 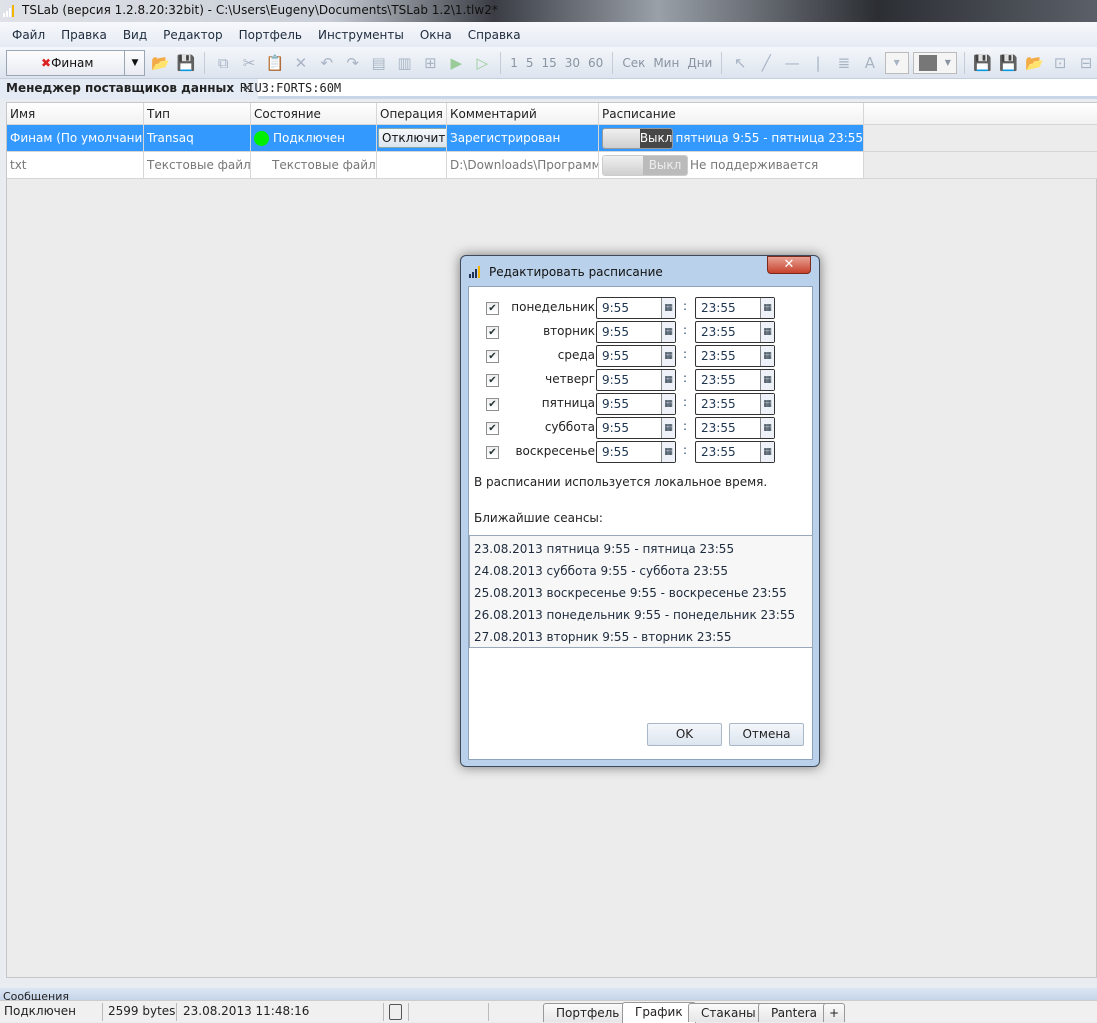 I want to click on layout-icon: ⊡, so click(x=1060, y=63).